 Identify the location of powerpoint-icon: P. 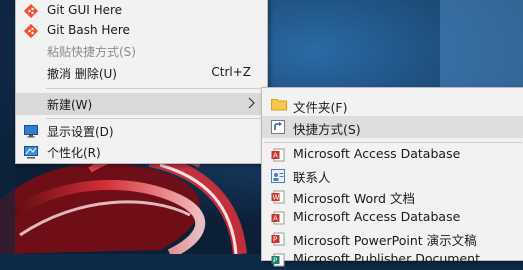
(278, 239).